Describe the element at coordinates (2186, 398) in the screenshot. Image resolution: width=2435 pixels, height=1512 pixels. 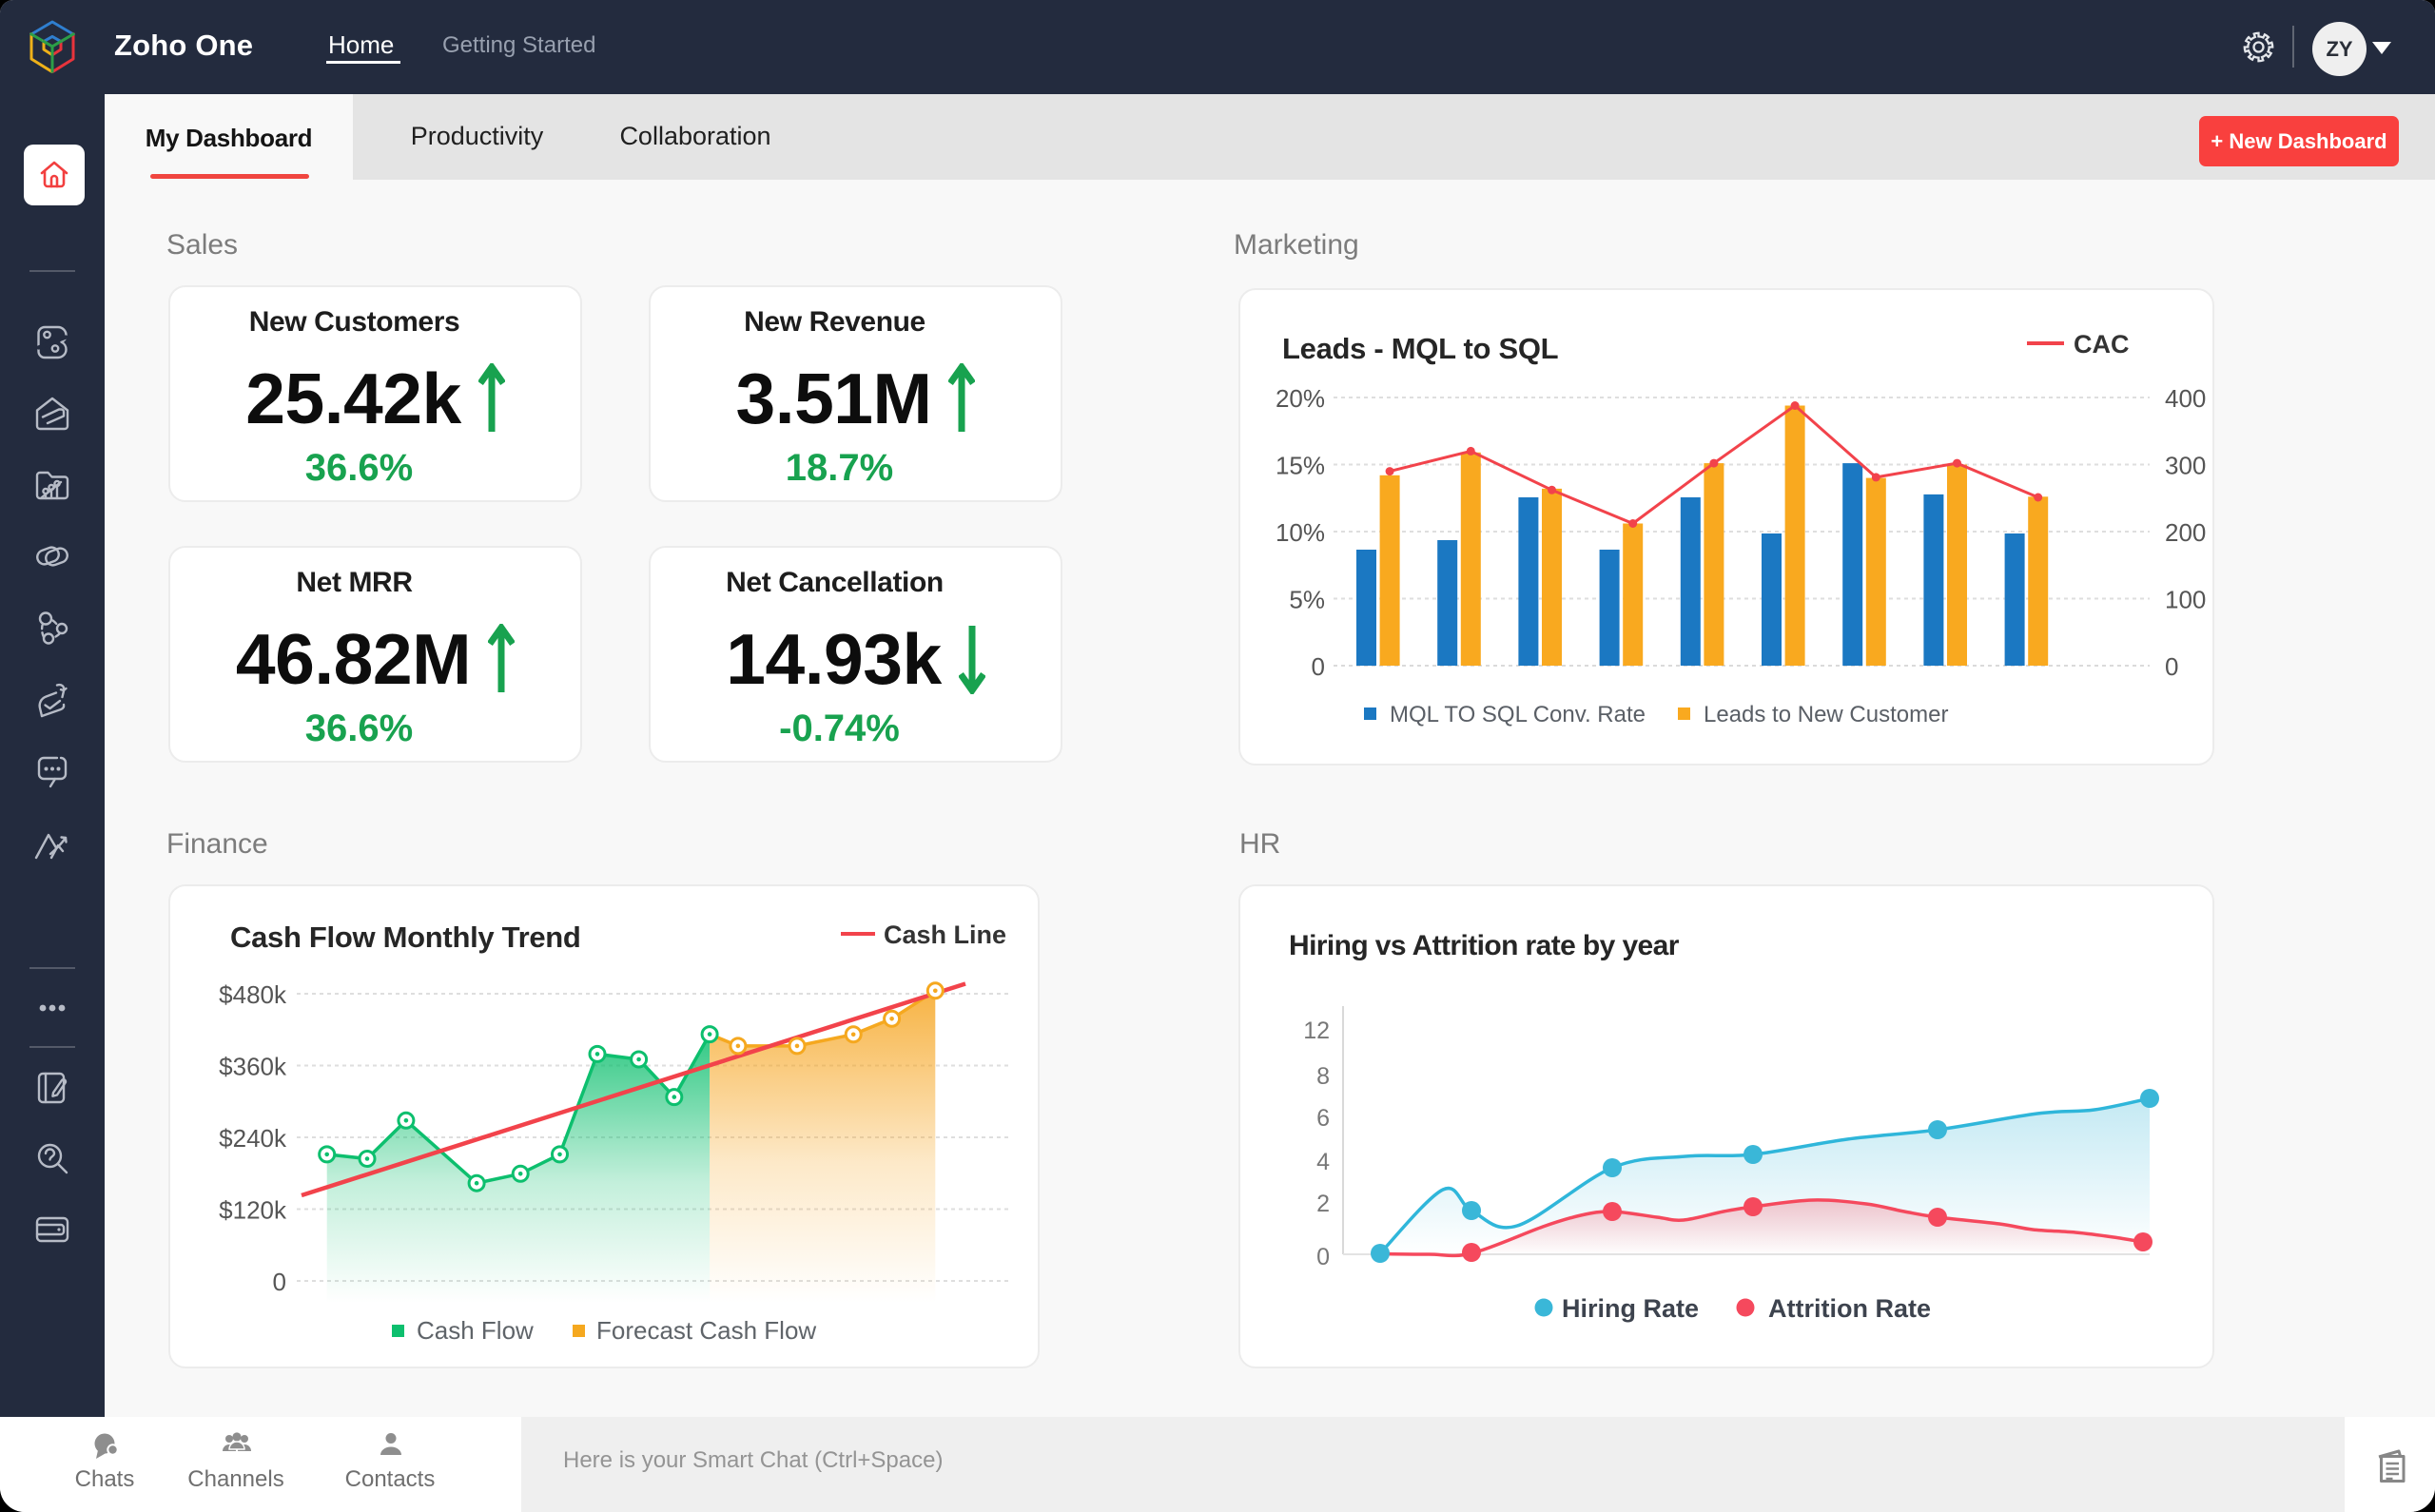
I see `svg-text: 400` at that location.